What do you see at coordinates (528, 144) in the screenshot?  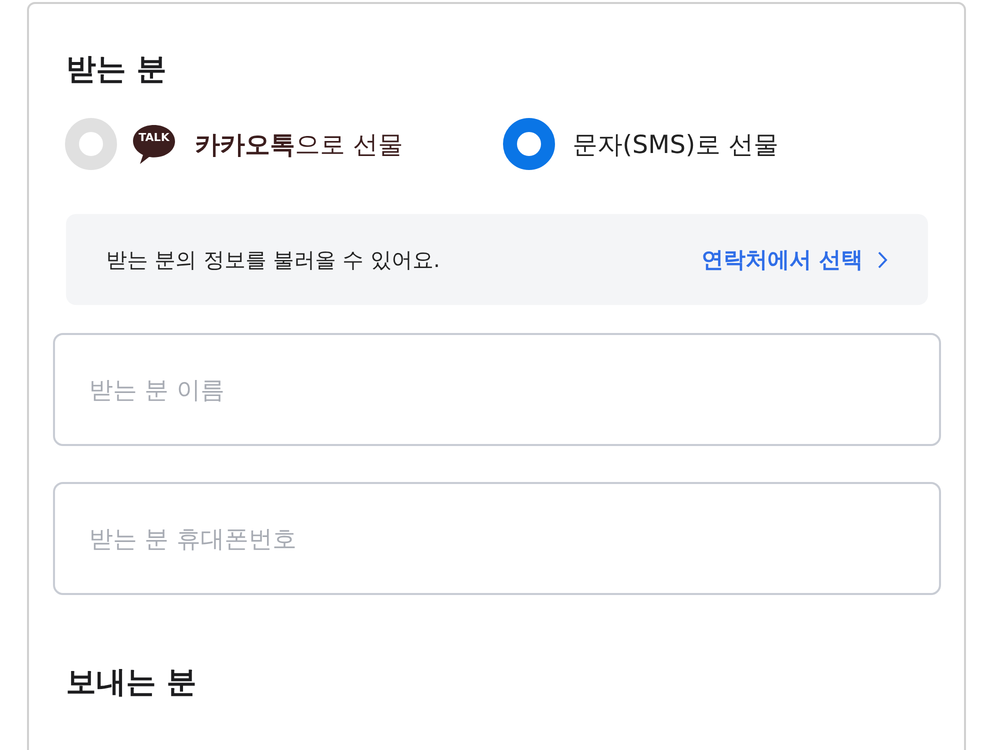 I see `radio-button` at bounding box center [528, 144].